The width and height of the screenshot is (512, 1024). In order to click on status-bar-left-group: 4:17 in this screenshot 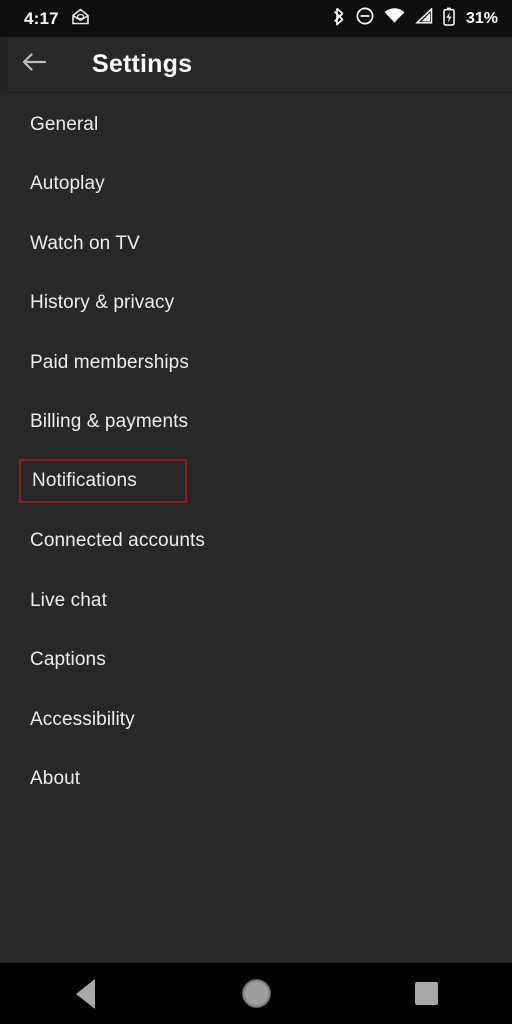, I will do `click(57, 18)`.